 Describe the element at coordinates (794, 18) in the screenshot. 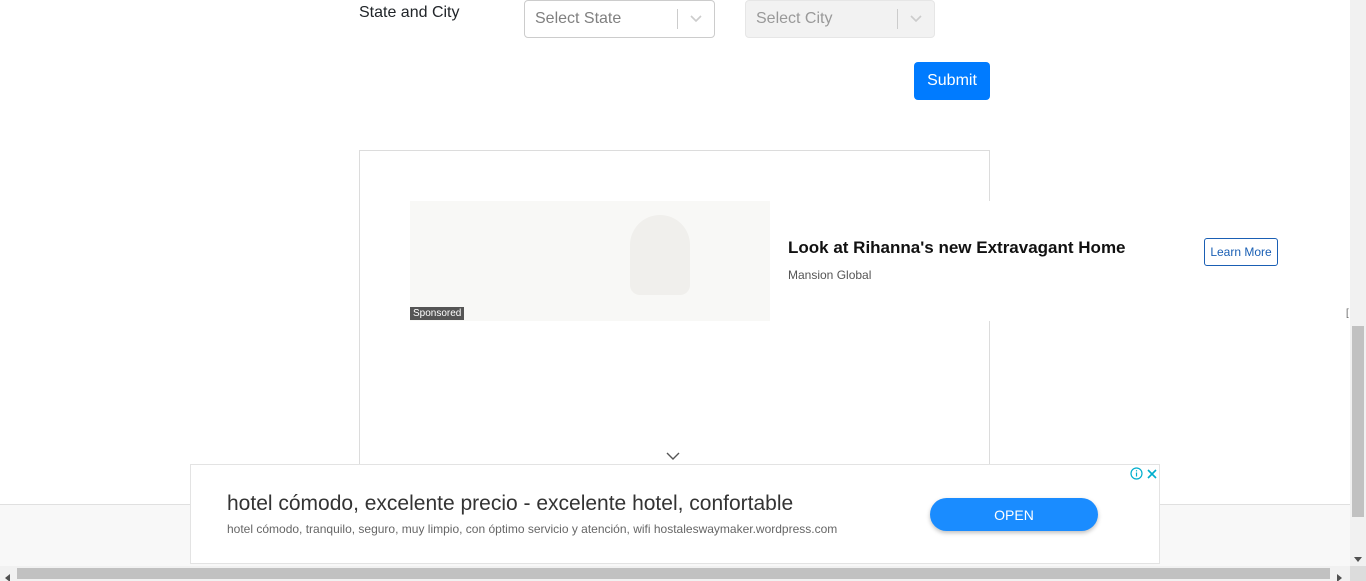

I see `city-select-placeholder: Select City` at that location.